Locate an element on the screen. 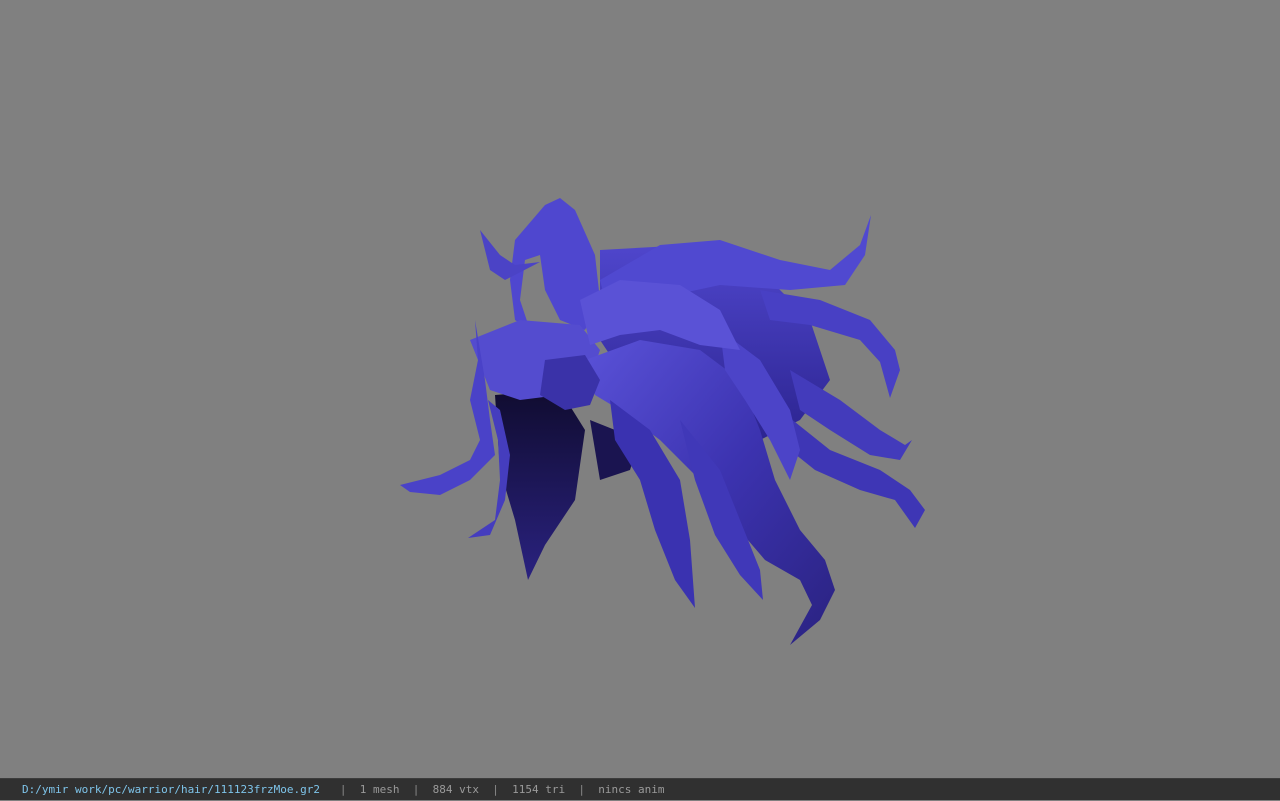 This screenshot has width=1280, height=801. mesh-count: 1 mesh is located at coordinates (379, 789).